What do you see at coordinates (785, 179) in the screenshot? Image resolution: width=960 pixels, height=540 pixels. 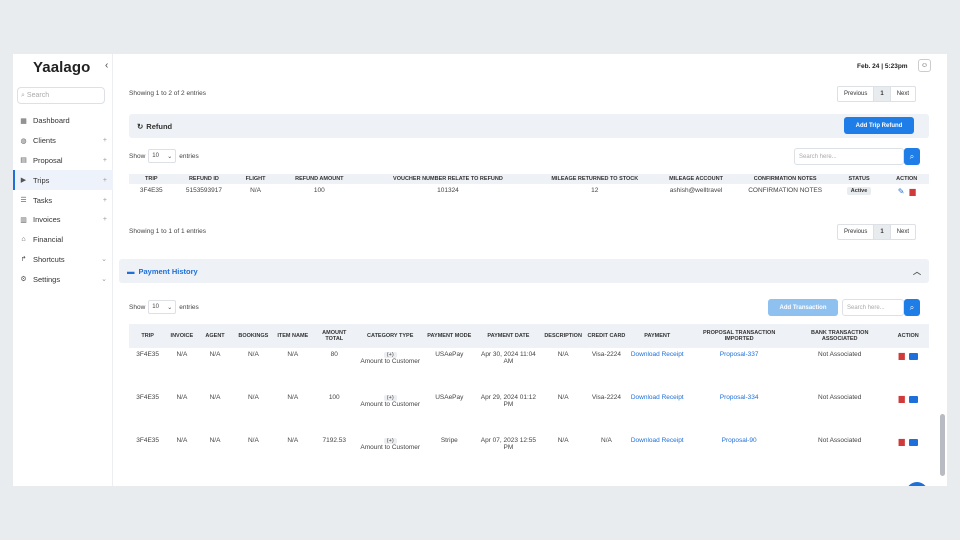 I see `col-confirmation-notes: CONFIRMATION NOTES` at bounding box center [785, 179].